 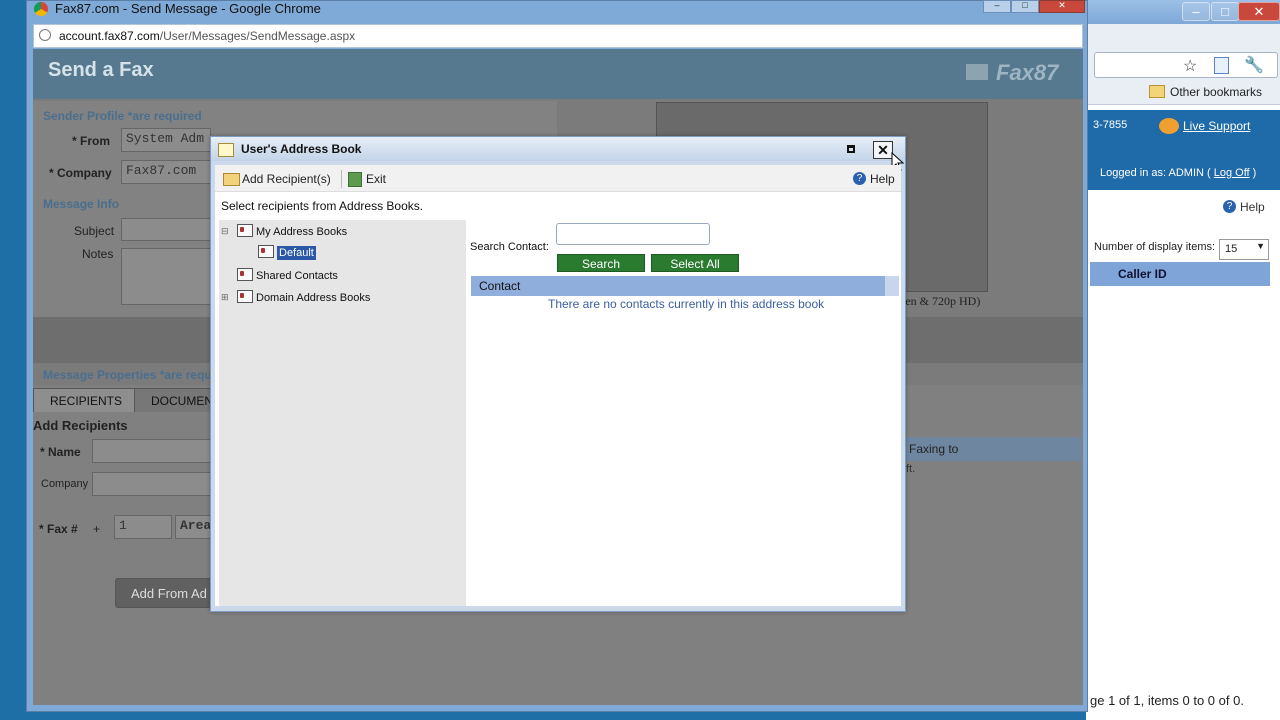 I want to click on window-title: Fax87.com - Send Message - Google Chrome, so click(x=188, y=8).